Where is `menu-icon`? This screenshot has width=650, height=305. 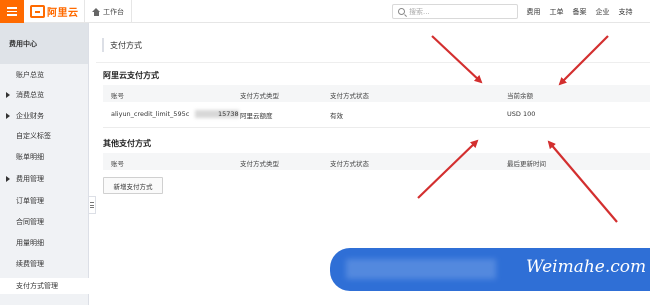
menu-icon is located at coordinates (12, 11).